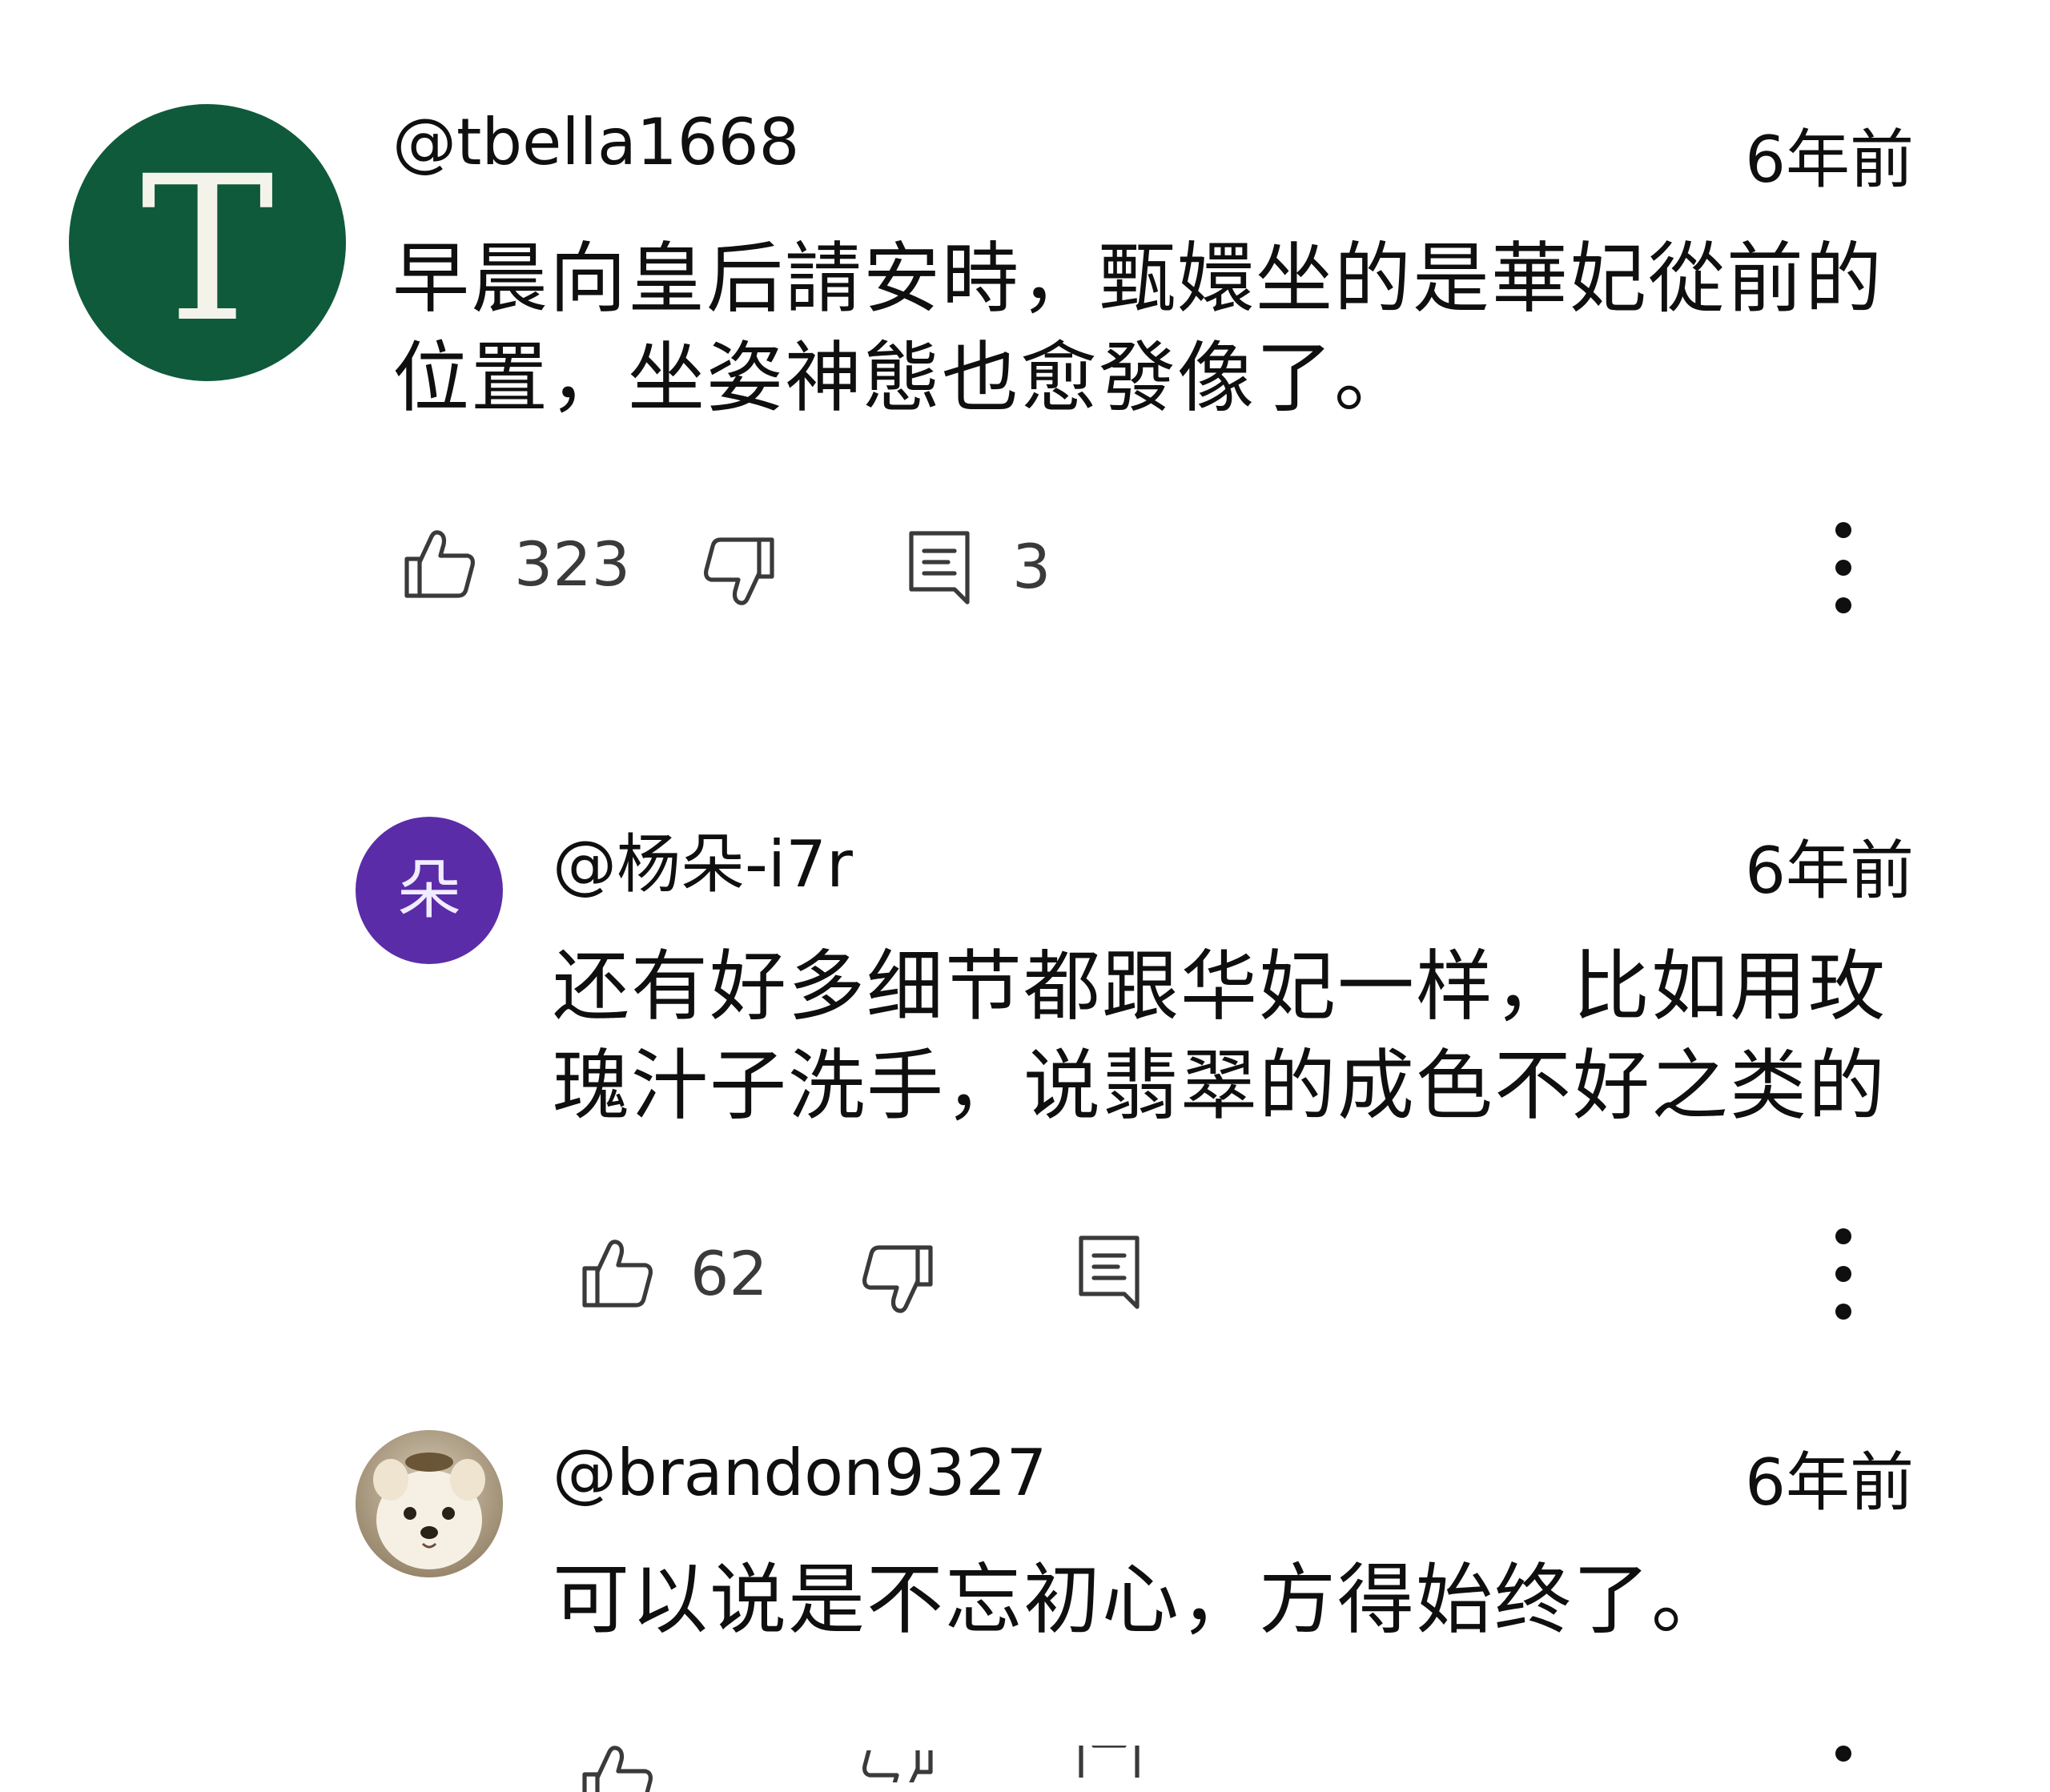 Image resolution: width=2050 pixels, height=1792 pixels. I want to click on comment-timestamp: 6年前, so click(1829, 1483).